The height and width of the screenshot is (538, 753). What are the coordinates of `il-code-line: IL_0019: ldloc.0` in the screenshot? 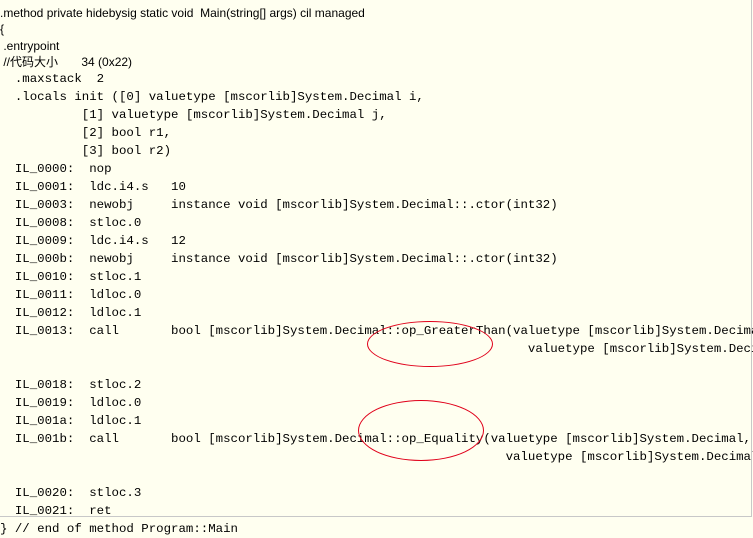 It's located at (71, 403).